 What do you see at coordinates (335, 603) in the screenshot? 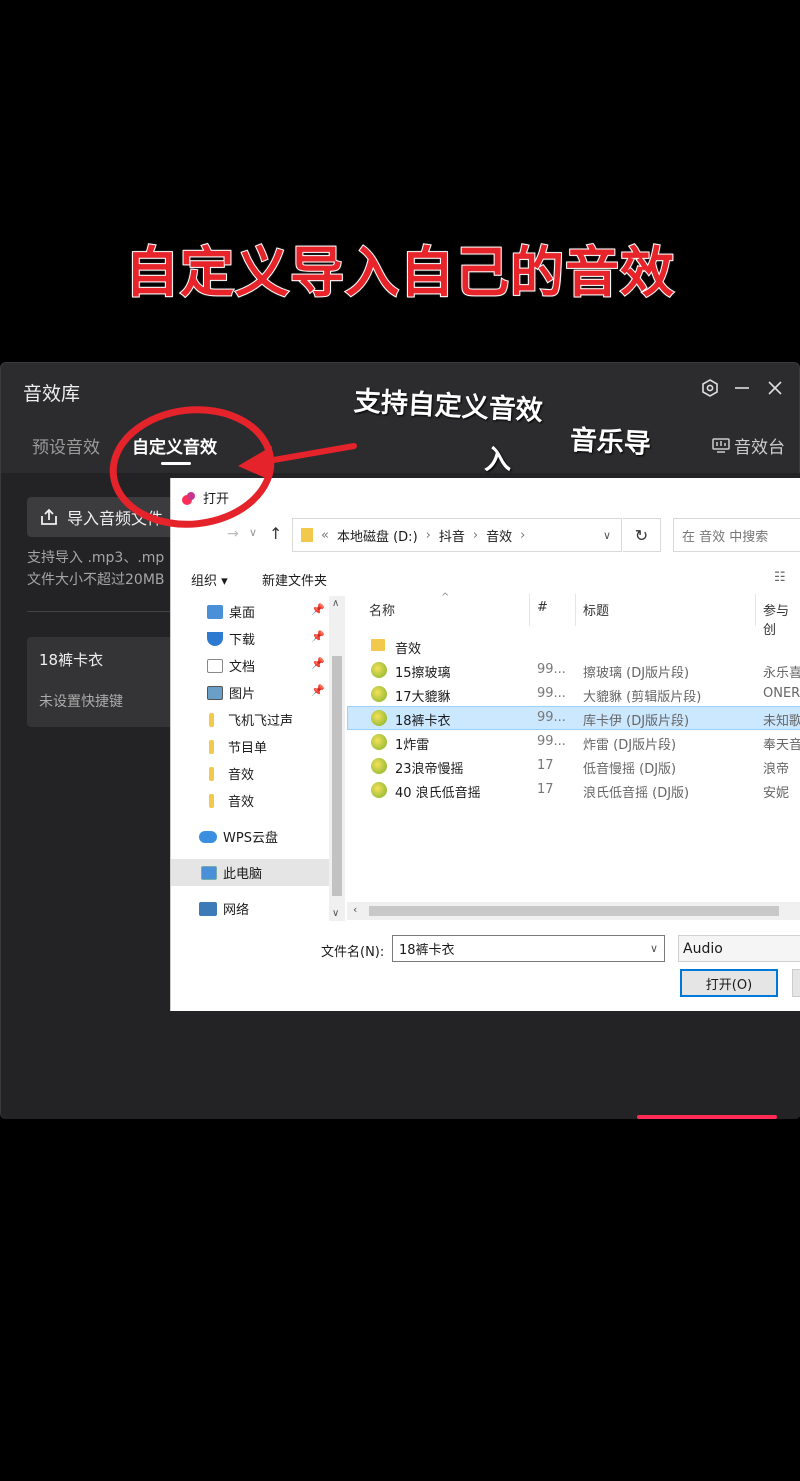
I see `scroll-up-icon: ∧` at bounding box center [335, 603].